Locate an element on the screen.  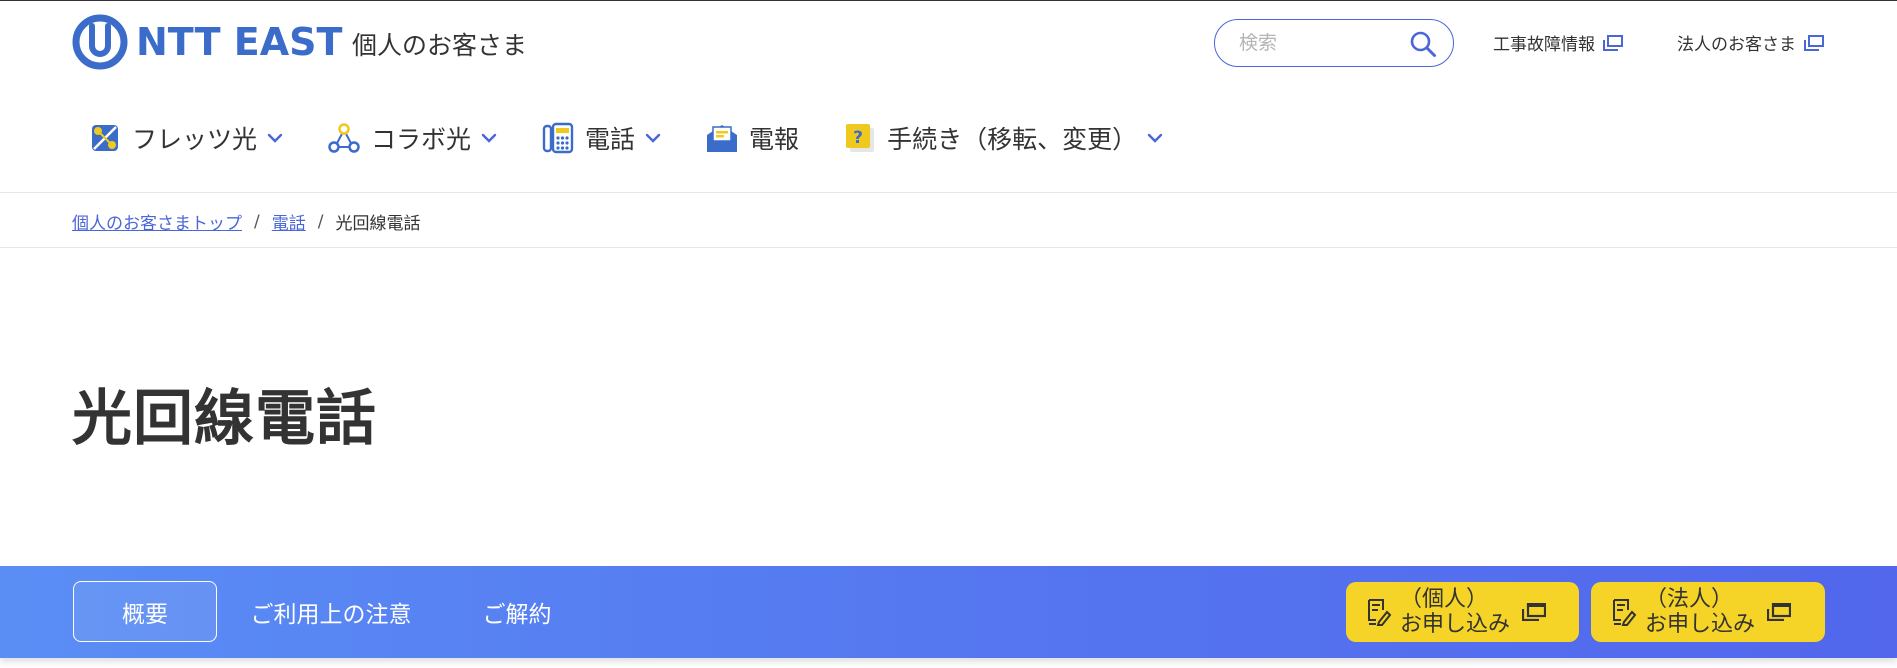
breadcrumb-link-phone: 電話 is located at coordinates (289, 221).